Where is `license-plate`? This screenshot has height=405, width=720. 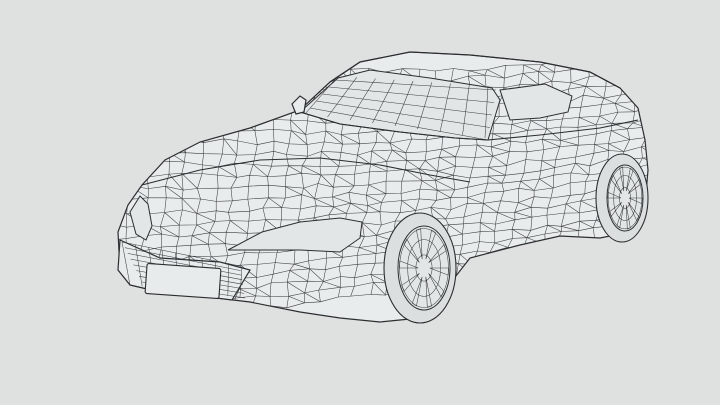
license-plate is located at coordinates (183, 281).